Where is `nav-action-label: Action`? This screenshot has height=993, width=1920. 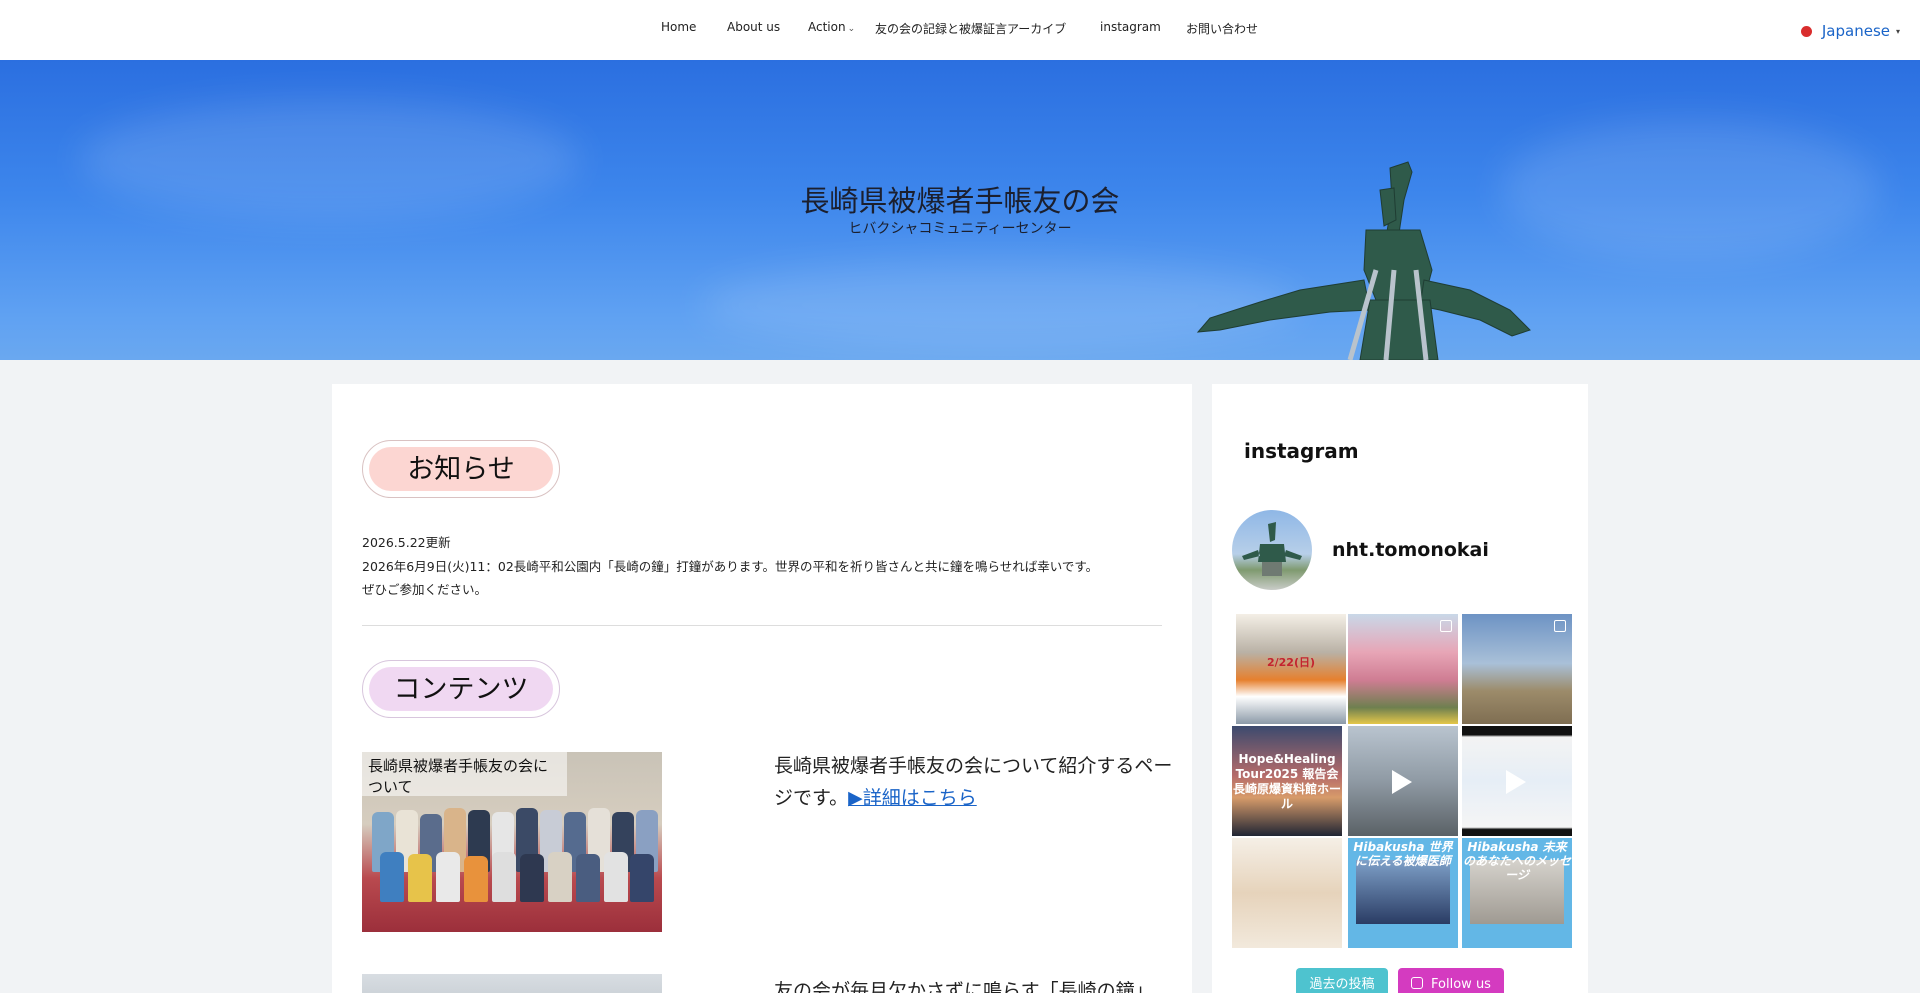
nav-action-label: Action is located at coordinates (827, 27).